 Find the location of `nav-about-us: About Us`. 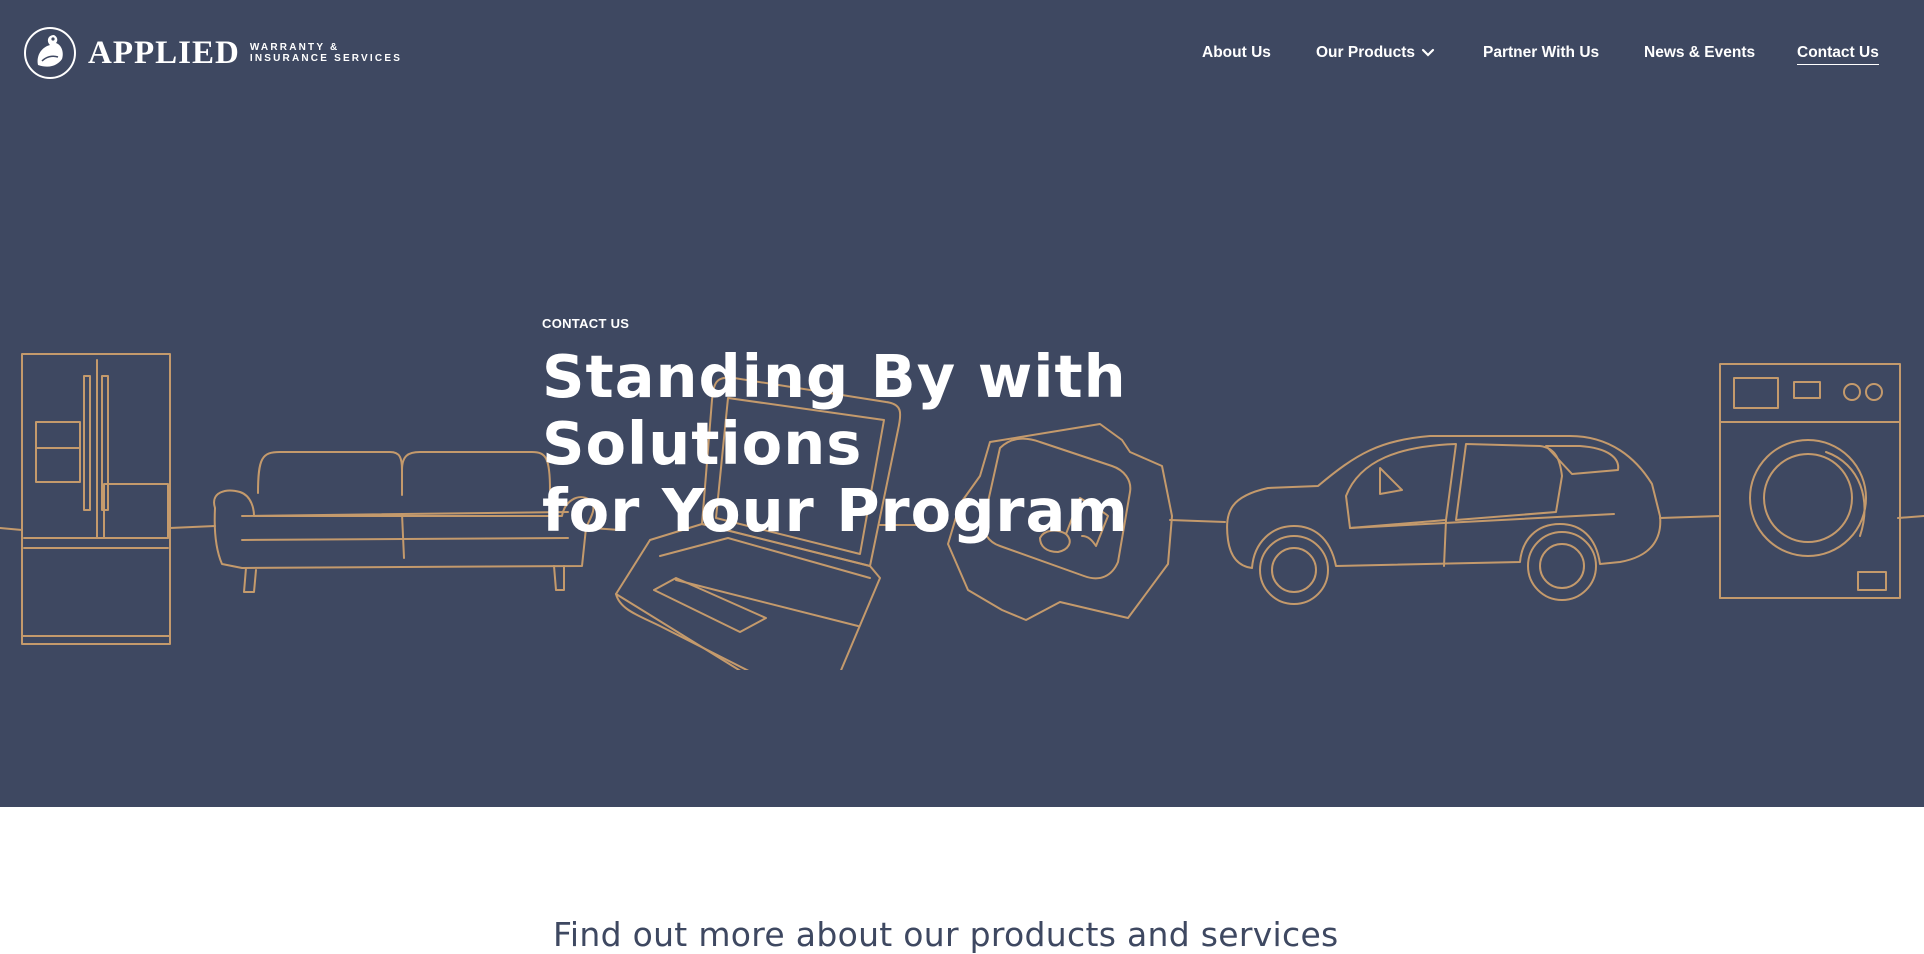

nav-about-us: About Us is located at coordinates (1236, 53).